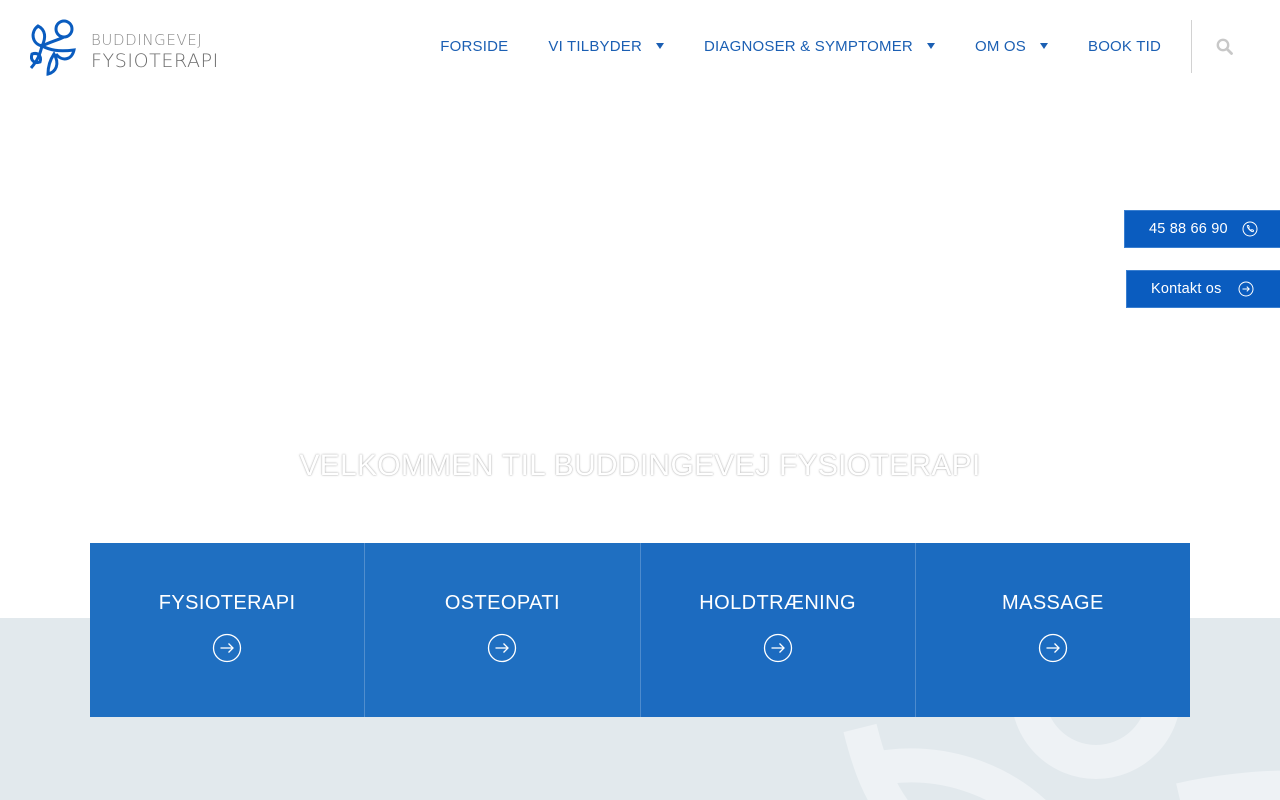 Image resolution: width=1280 pixels, height=800 pixels. I want to click on contact-label: Kontakt os, so click(1186, 289).